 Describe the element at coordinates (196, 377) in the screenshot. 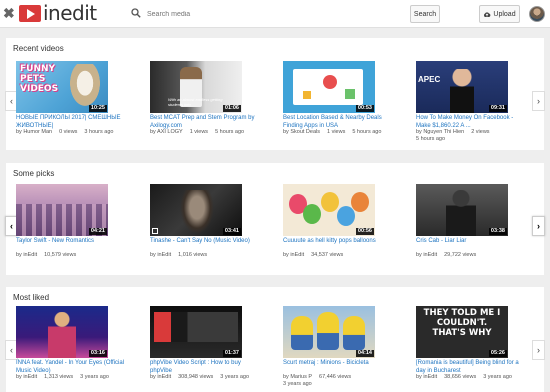

I see `video-views: 308,948 views` at that location.